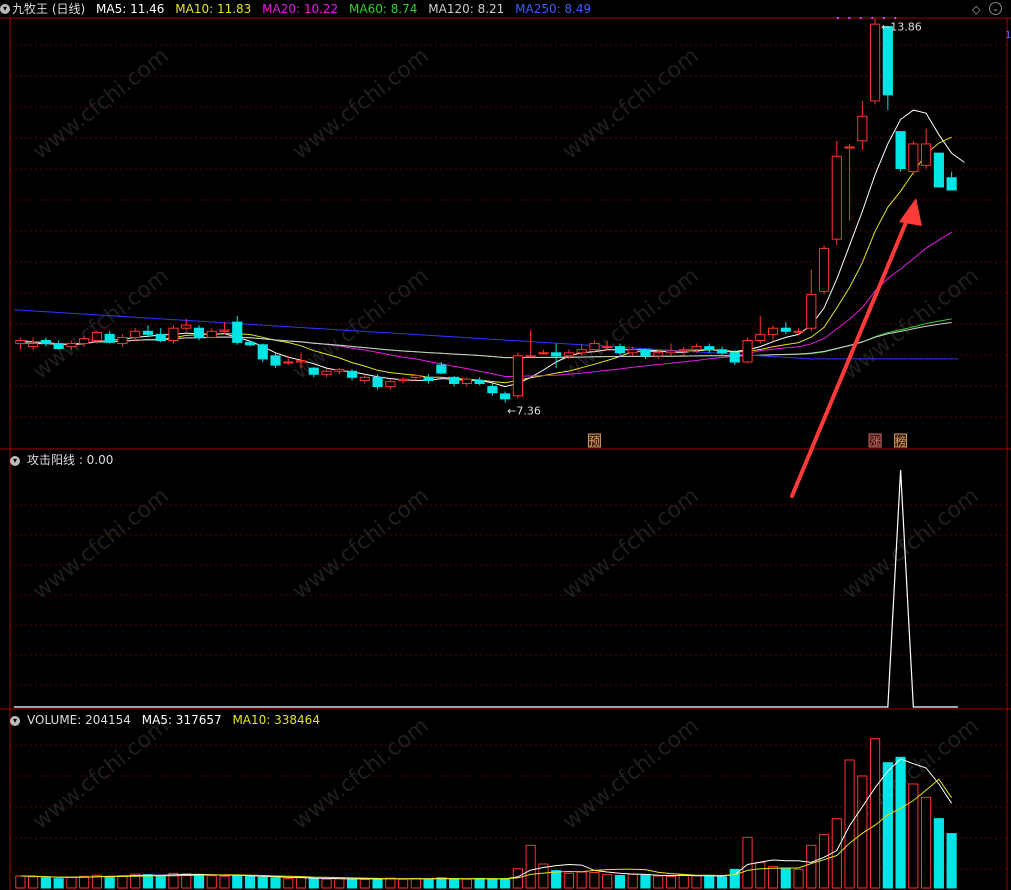  Describe the element at coordinates (213, 9) in the screenshot. I see `ma10-readout: MA10: 11.83` at that location.